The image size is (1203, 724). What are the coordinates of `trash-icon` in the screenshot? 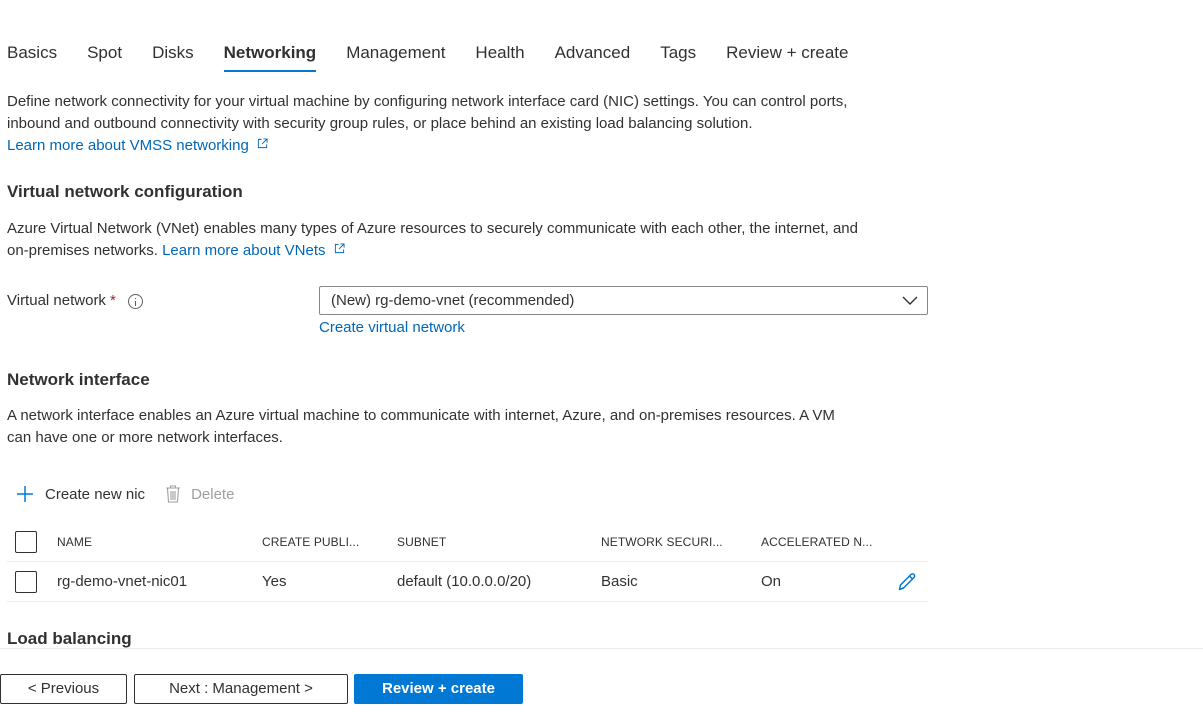 It's located at (173, 494).